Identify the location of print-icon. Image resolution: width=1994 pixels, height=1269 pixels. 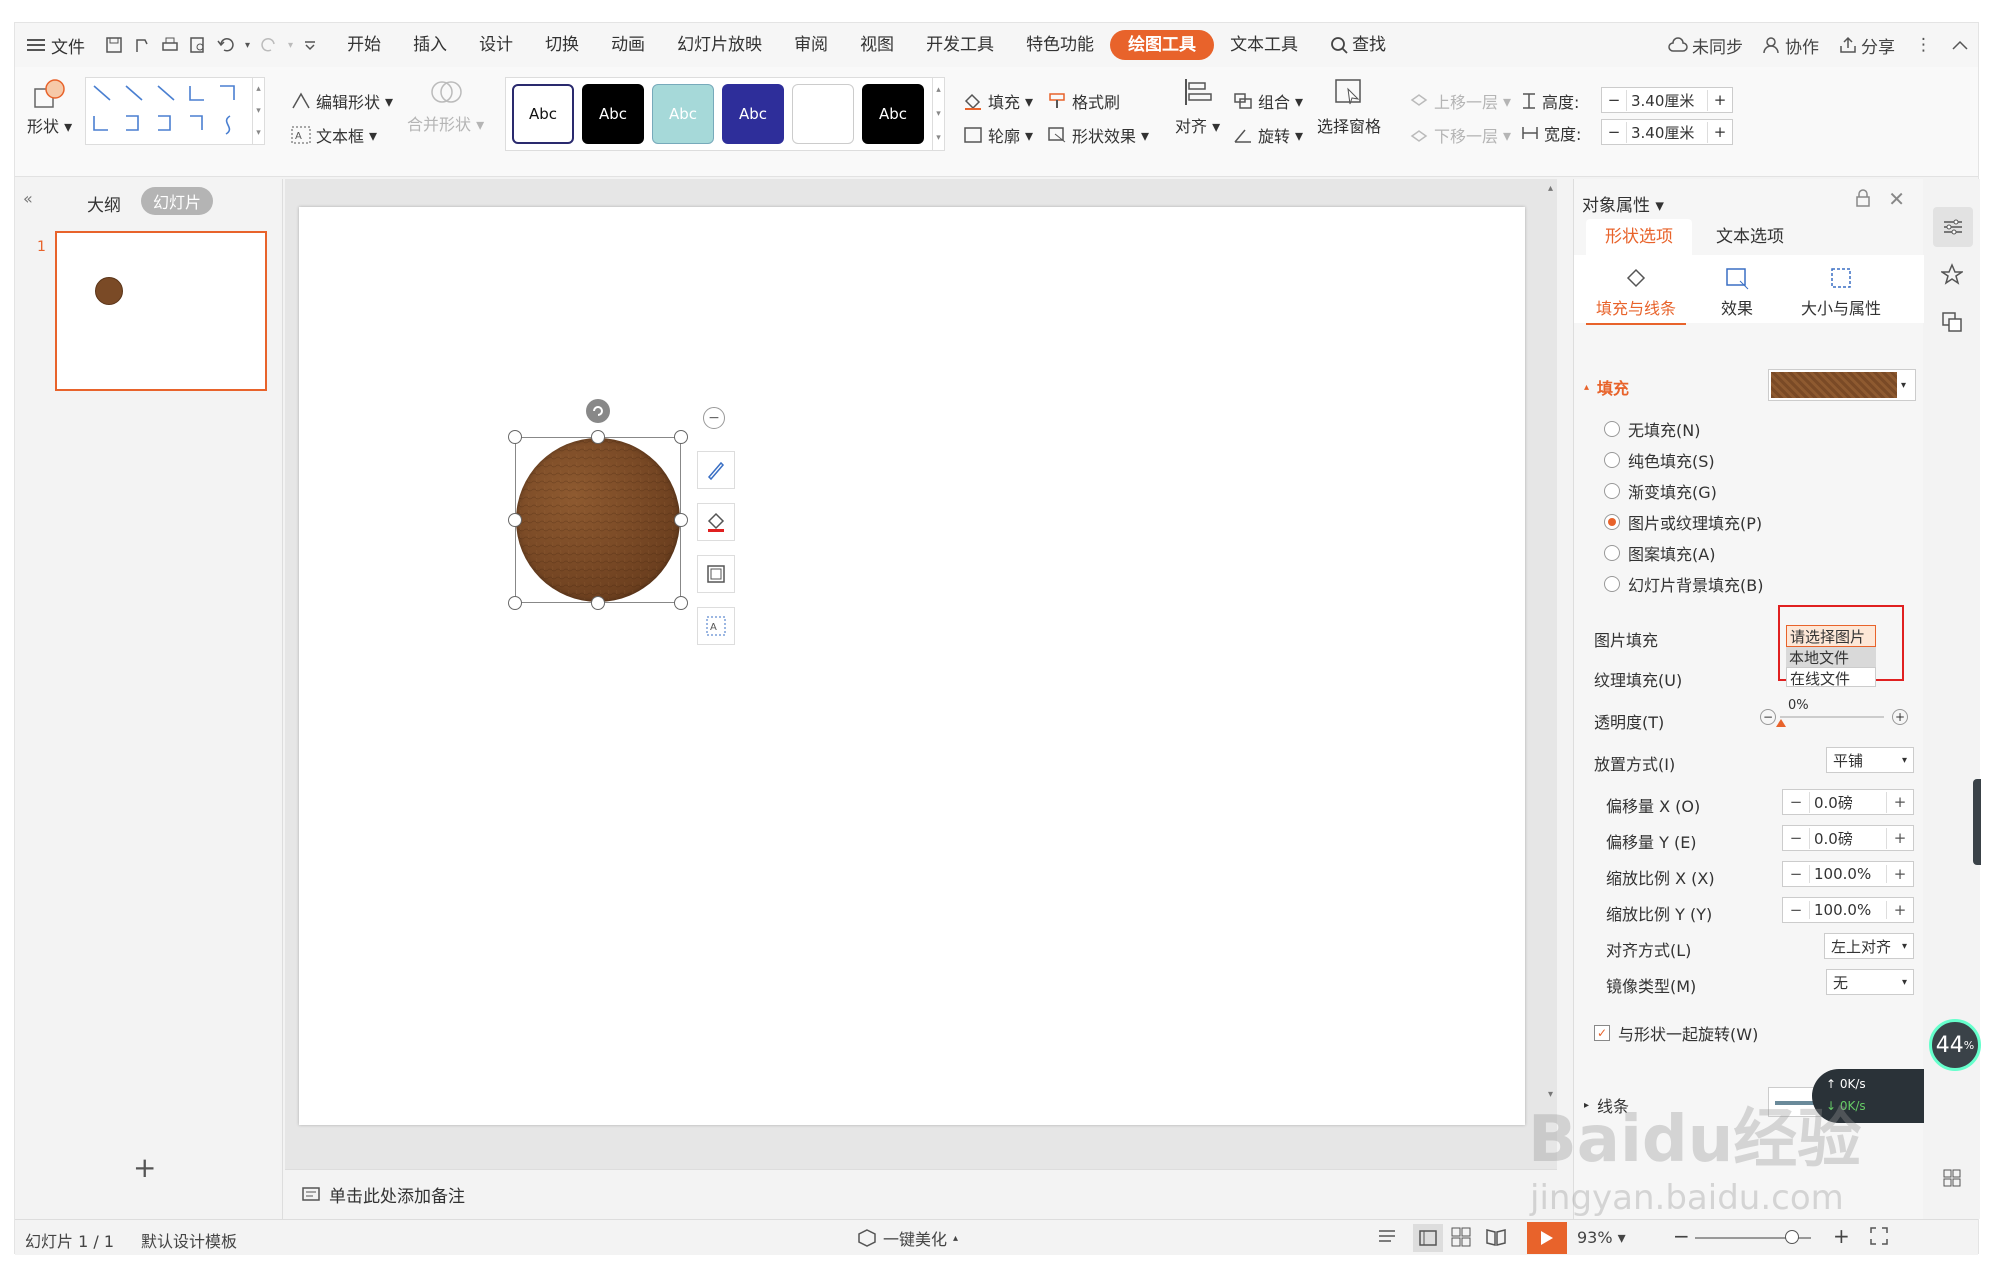
(170, 45).